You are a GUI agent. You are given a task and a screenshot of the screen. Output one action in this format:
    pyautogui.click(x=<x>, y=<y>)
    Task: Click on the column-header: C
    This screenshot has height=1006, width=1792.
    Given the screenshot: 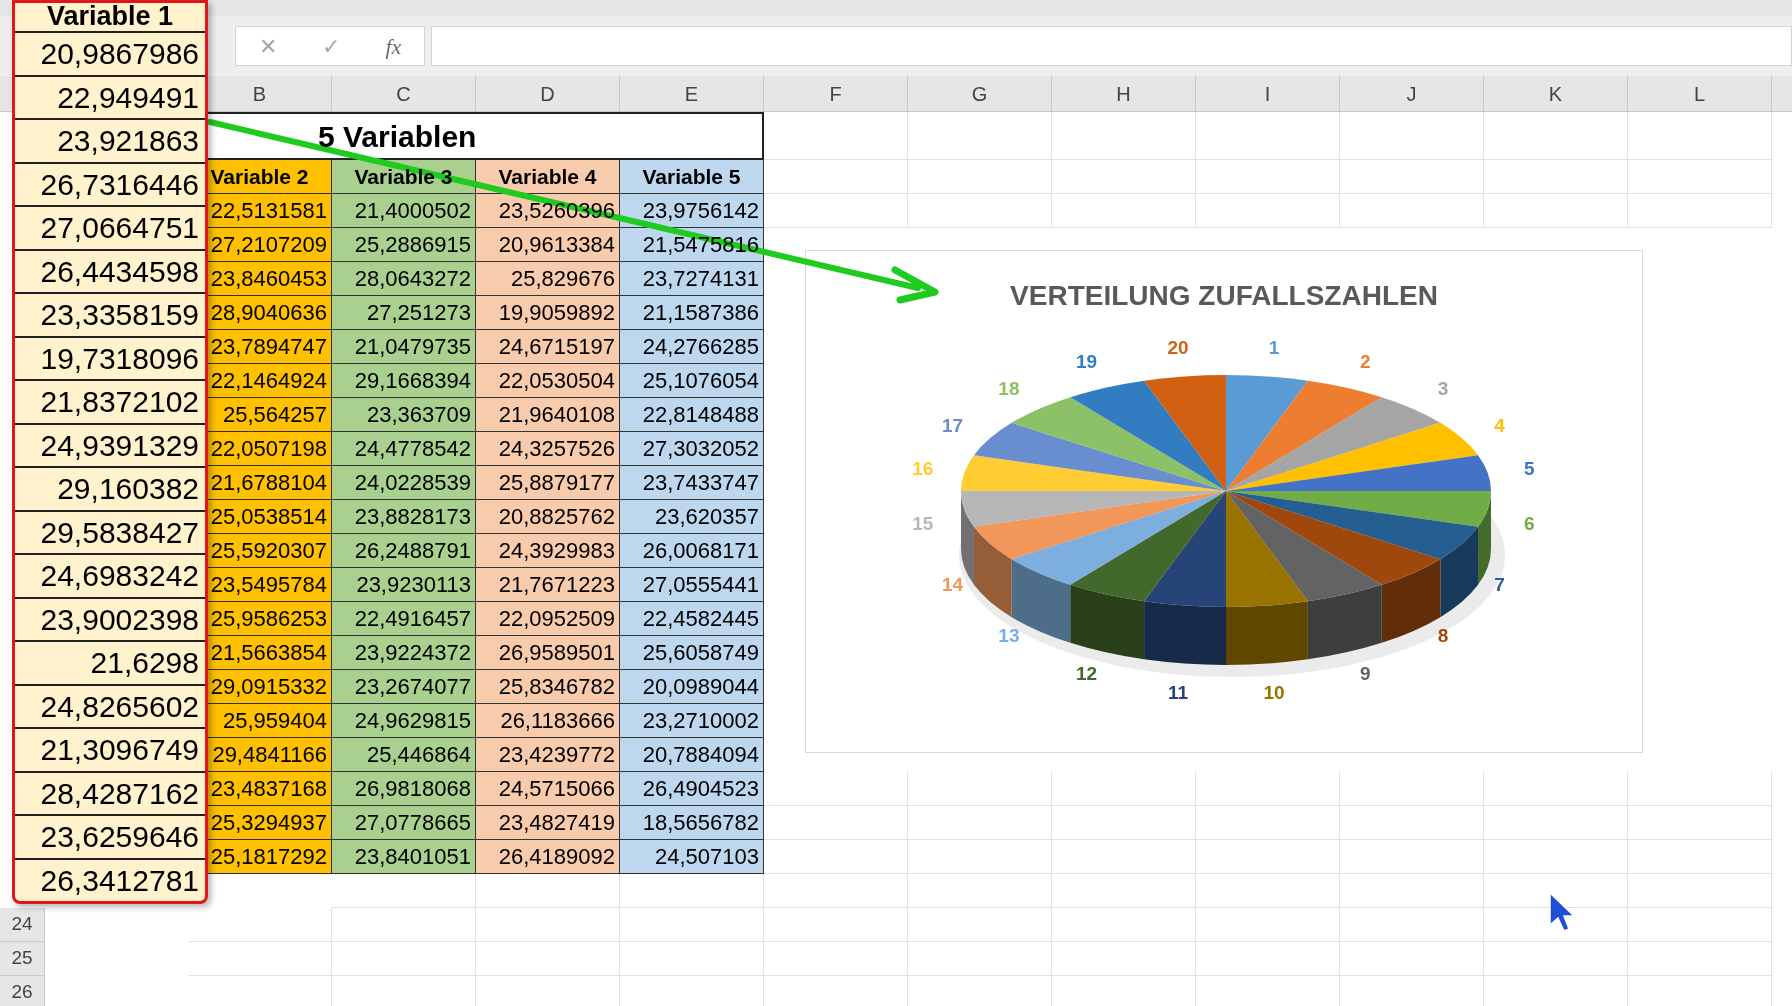 What is the action you would take?
    pyautogui.click(x=403, y=93)
    